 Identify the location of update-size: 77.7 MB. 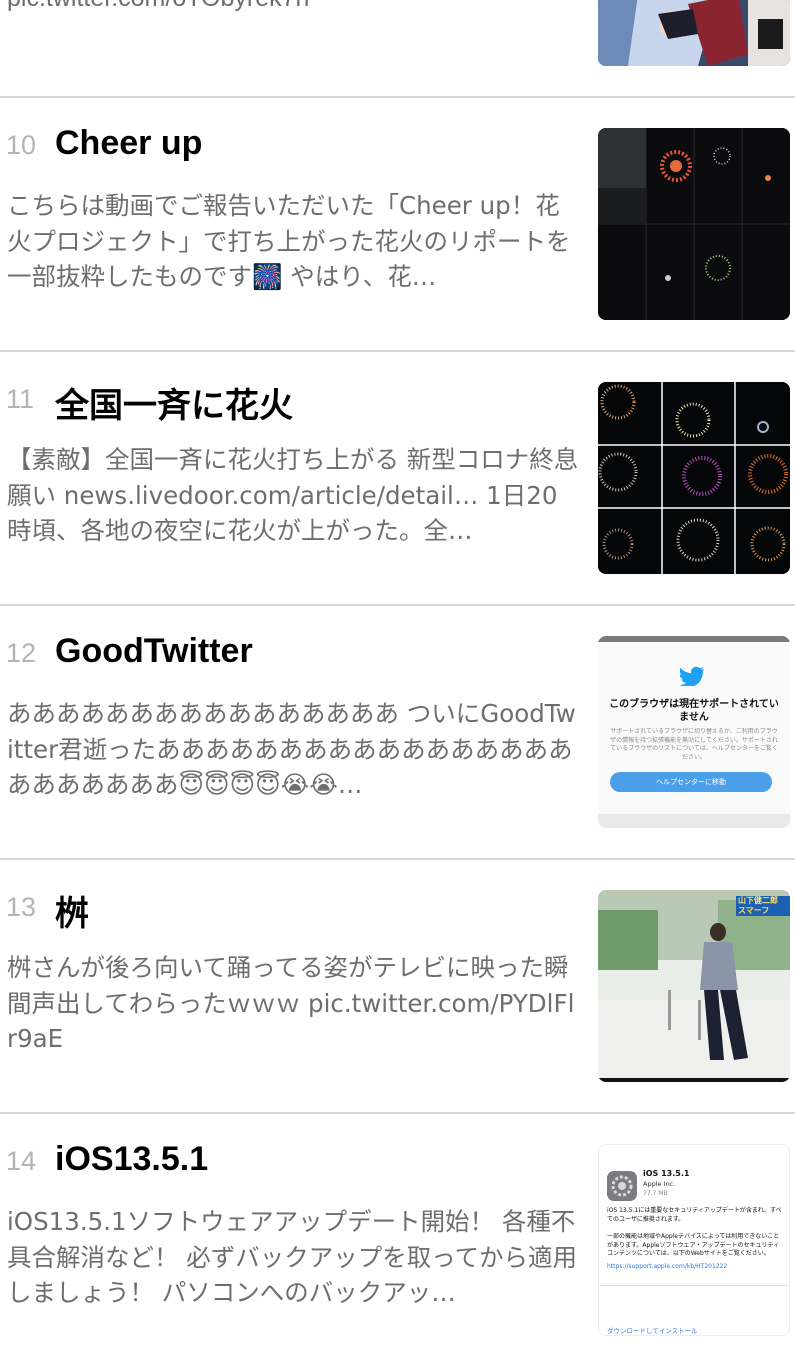
(655, 1193).